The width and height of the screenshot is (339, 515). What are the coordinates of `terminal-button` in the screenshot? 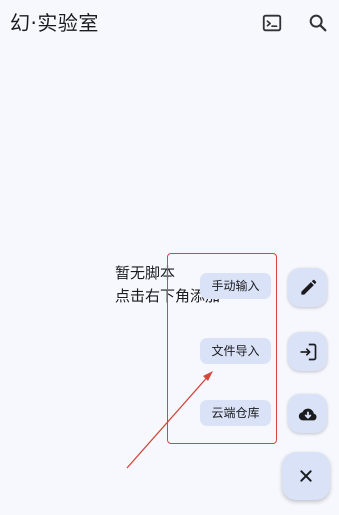 It's located at (272, 23).